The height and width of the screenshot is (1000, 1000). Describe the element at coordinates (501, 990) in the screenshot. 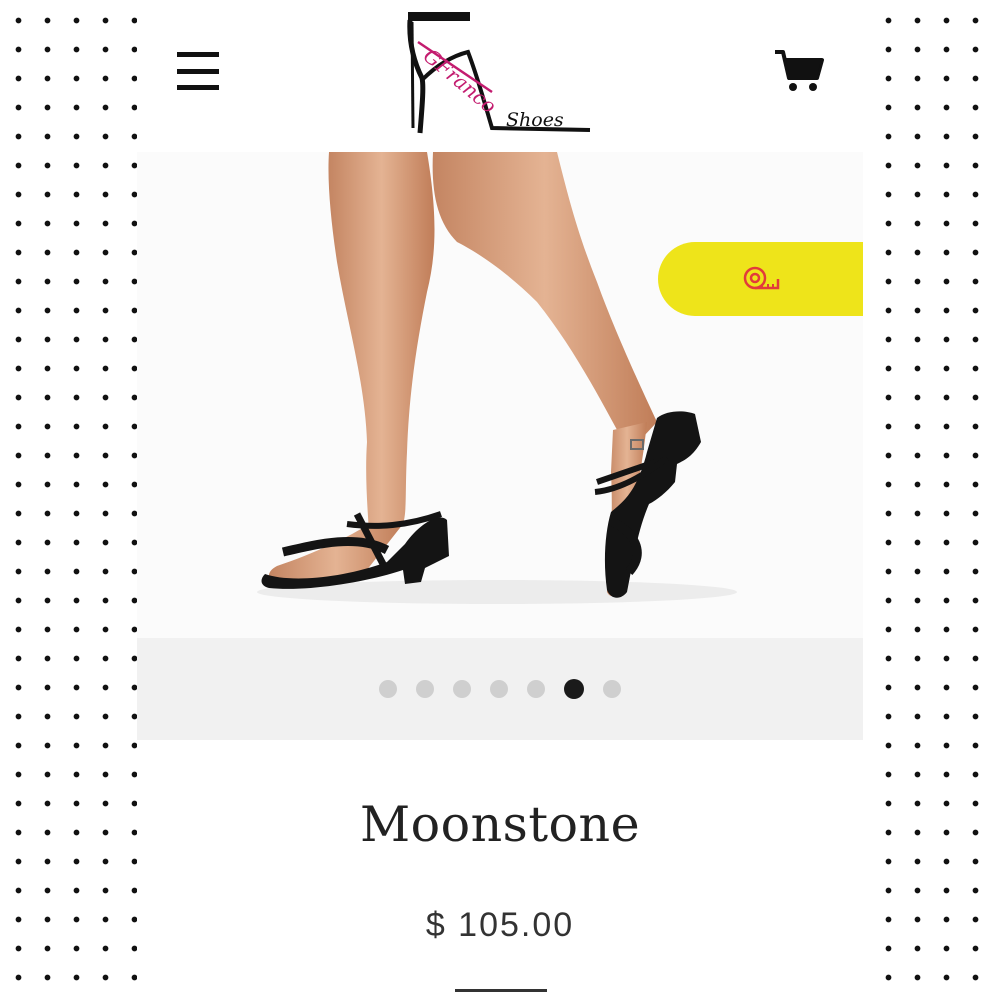

I see `divider` at that location.